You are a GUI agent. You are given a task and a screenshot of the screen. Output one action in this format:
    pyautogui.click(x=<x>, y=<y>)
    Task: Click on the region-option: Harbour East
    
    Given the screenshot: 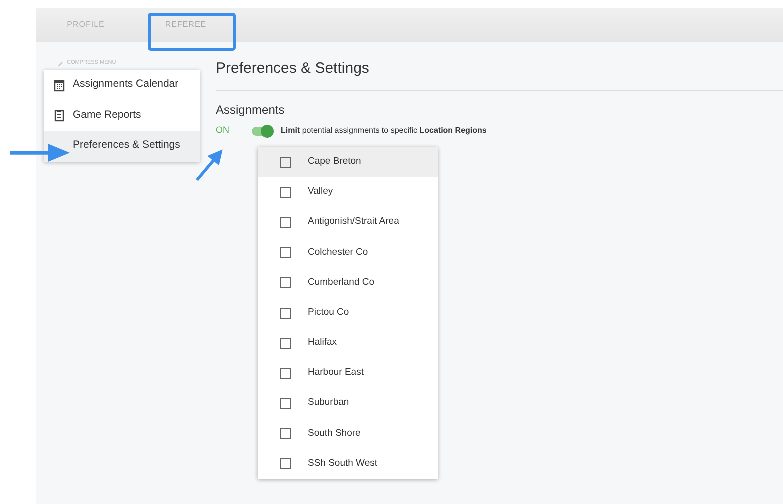 What is the action you would take?
    pyautogui.click(x=348, y=373)
    